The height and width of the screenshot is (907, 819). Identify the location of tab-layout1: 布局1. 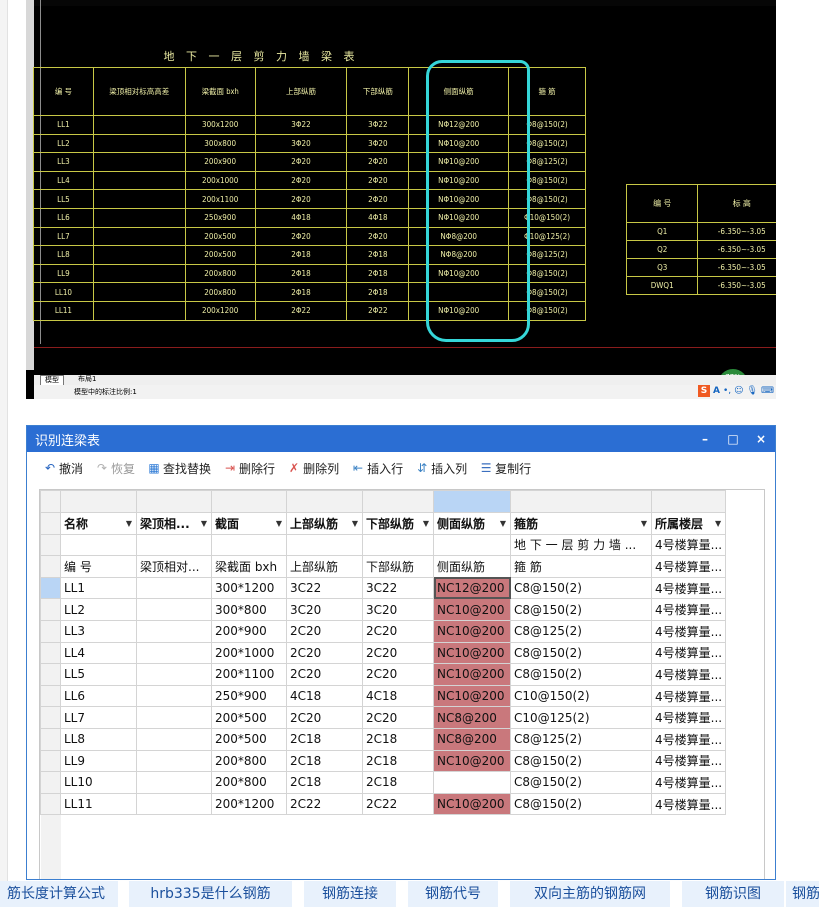
(87, 380).